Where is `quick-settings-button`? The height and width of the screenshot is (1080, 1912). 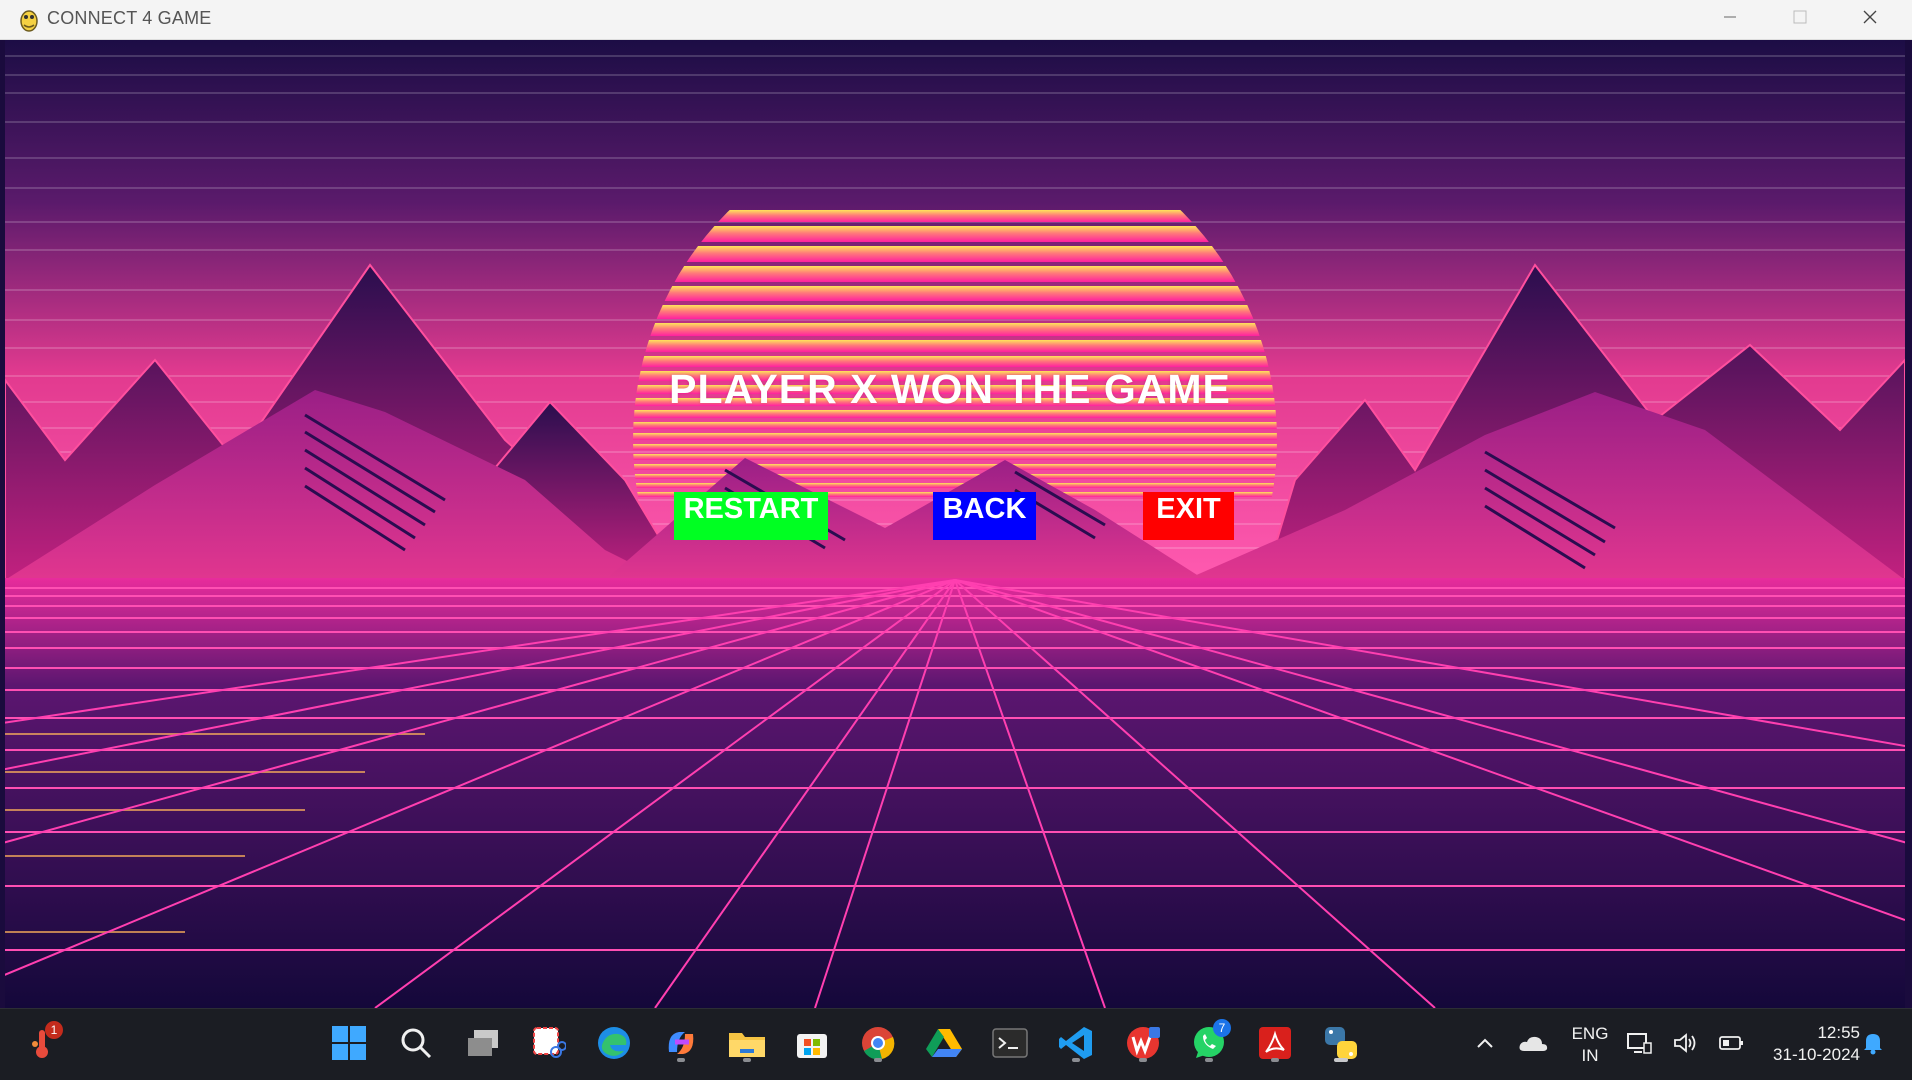
quick-settings-button is located at coordinates (1686, 1045).